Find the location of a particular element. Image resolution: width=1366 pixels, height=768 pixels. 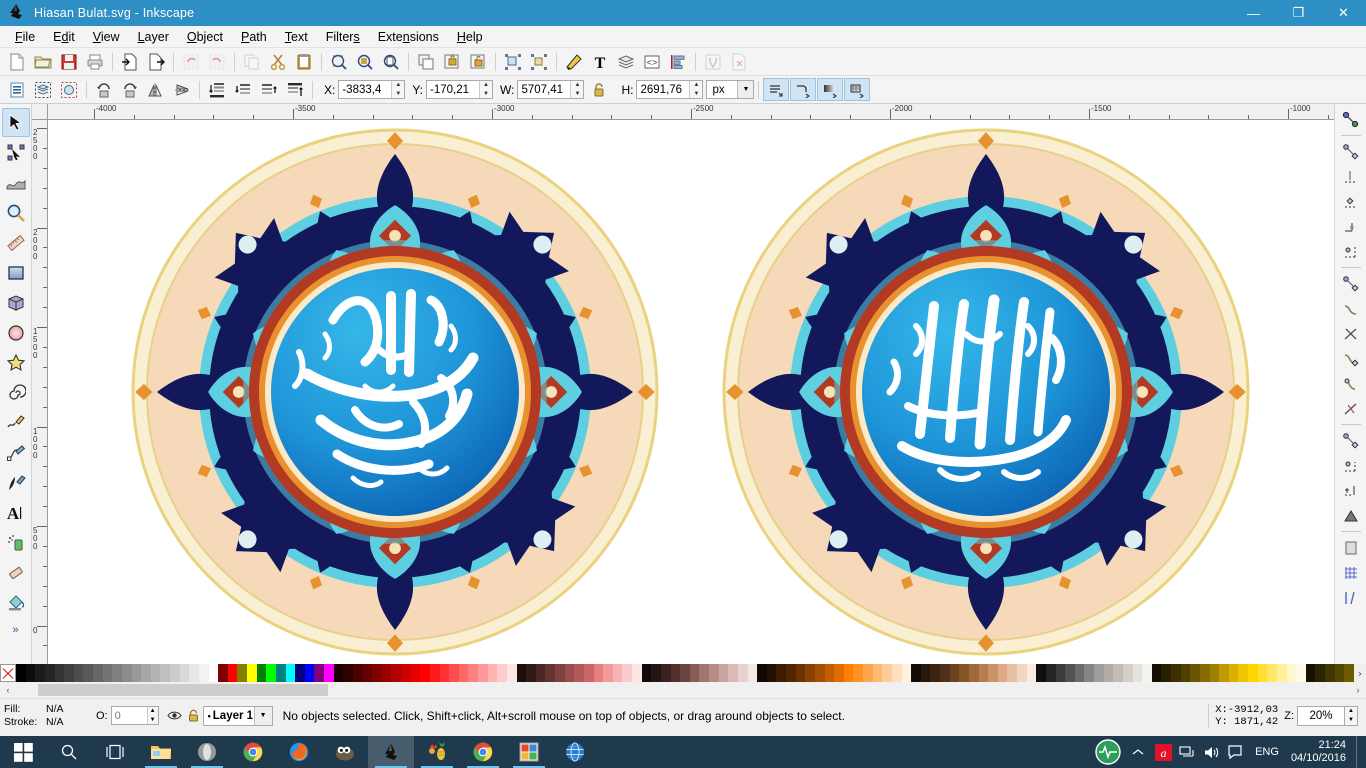

snap-bbox-centers-toggle is located at coordinates (1351, 251).